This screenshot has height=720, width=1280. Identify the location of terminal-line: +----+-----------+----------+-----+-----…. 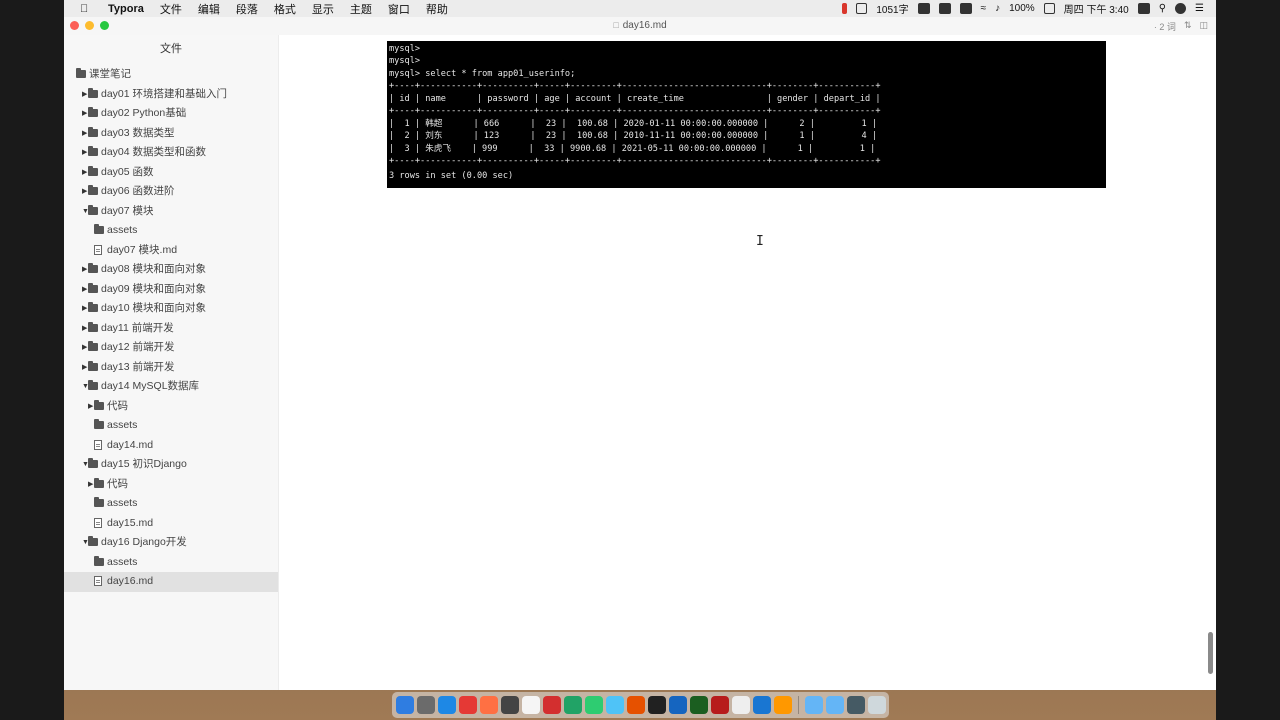
(635, 161).